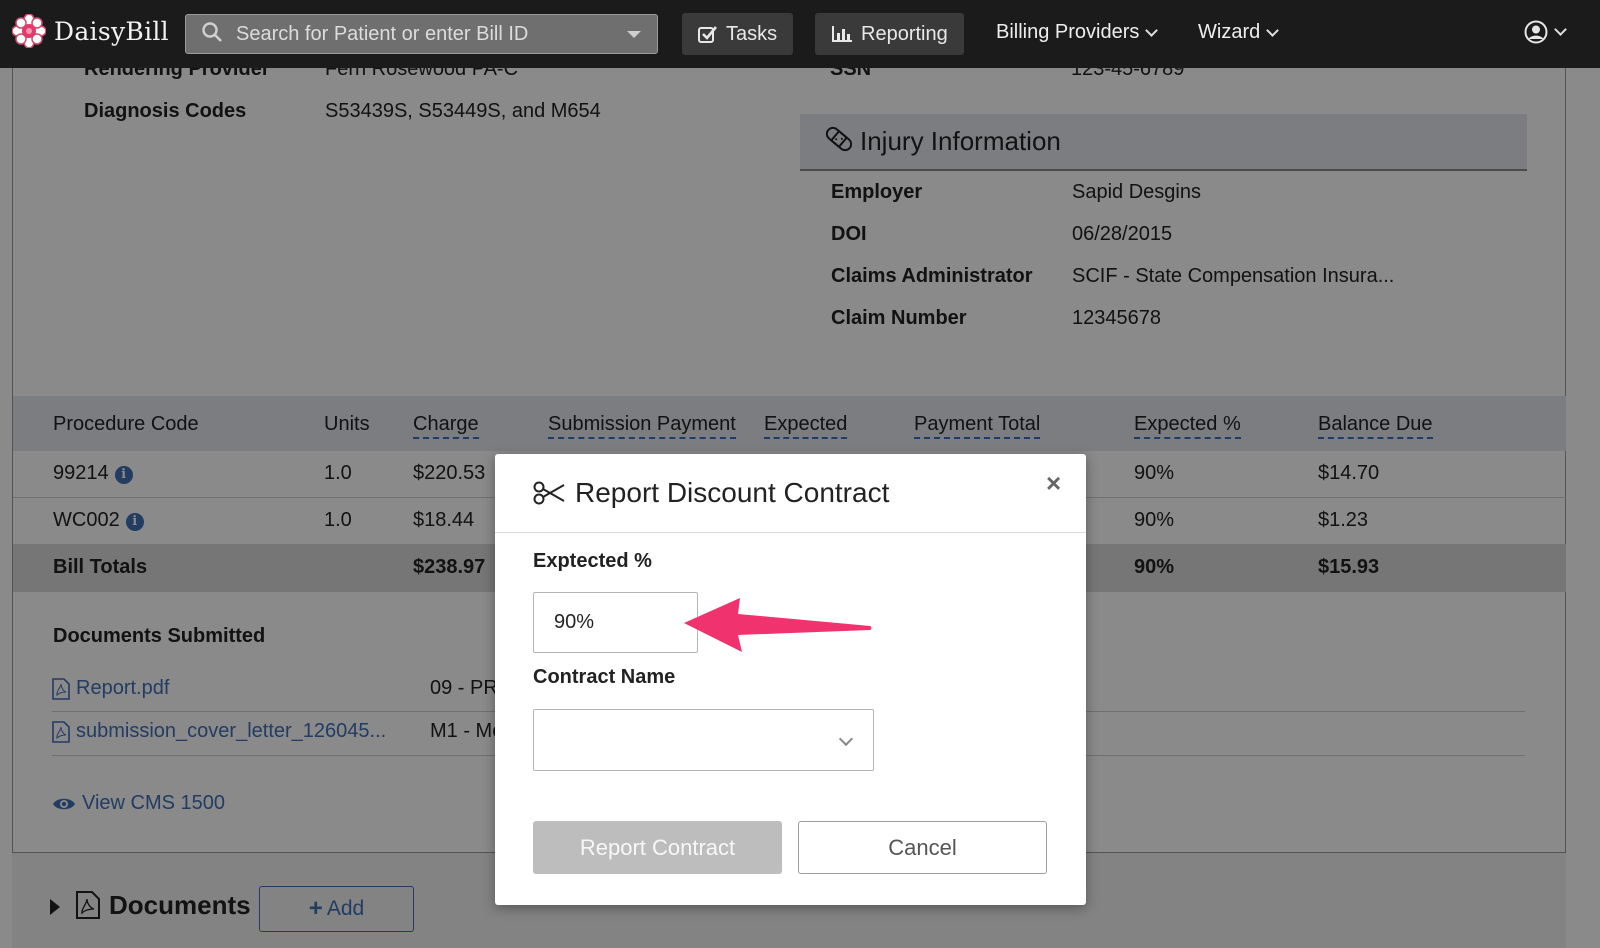 The image size is (1600, 948). Describe the element at coordinates (549, 493) in the screenshot. I see `scissors-icon` at that location.